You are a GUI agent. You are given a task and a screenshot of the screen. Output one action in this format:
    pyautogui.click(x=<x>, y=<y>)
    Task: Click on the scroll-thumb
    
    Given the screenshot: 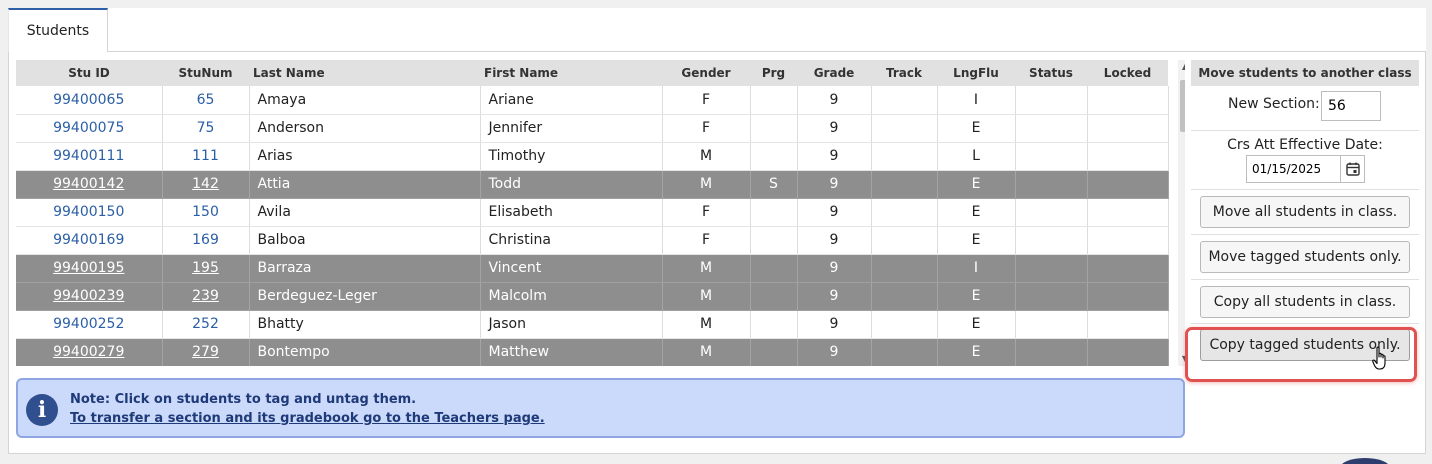 What is the action you would take?
    pyautogui.click(x=1182, y=106)
    